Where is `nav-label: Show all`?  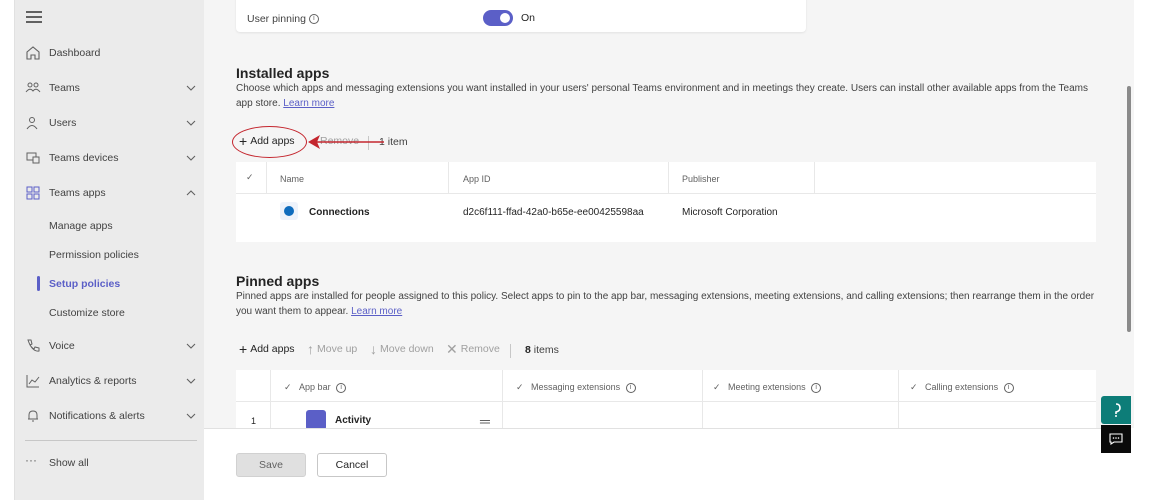
nav-label: Show all is located at coordinates (69, 463).